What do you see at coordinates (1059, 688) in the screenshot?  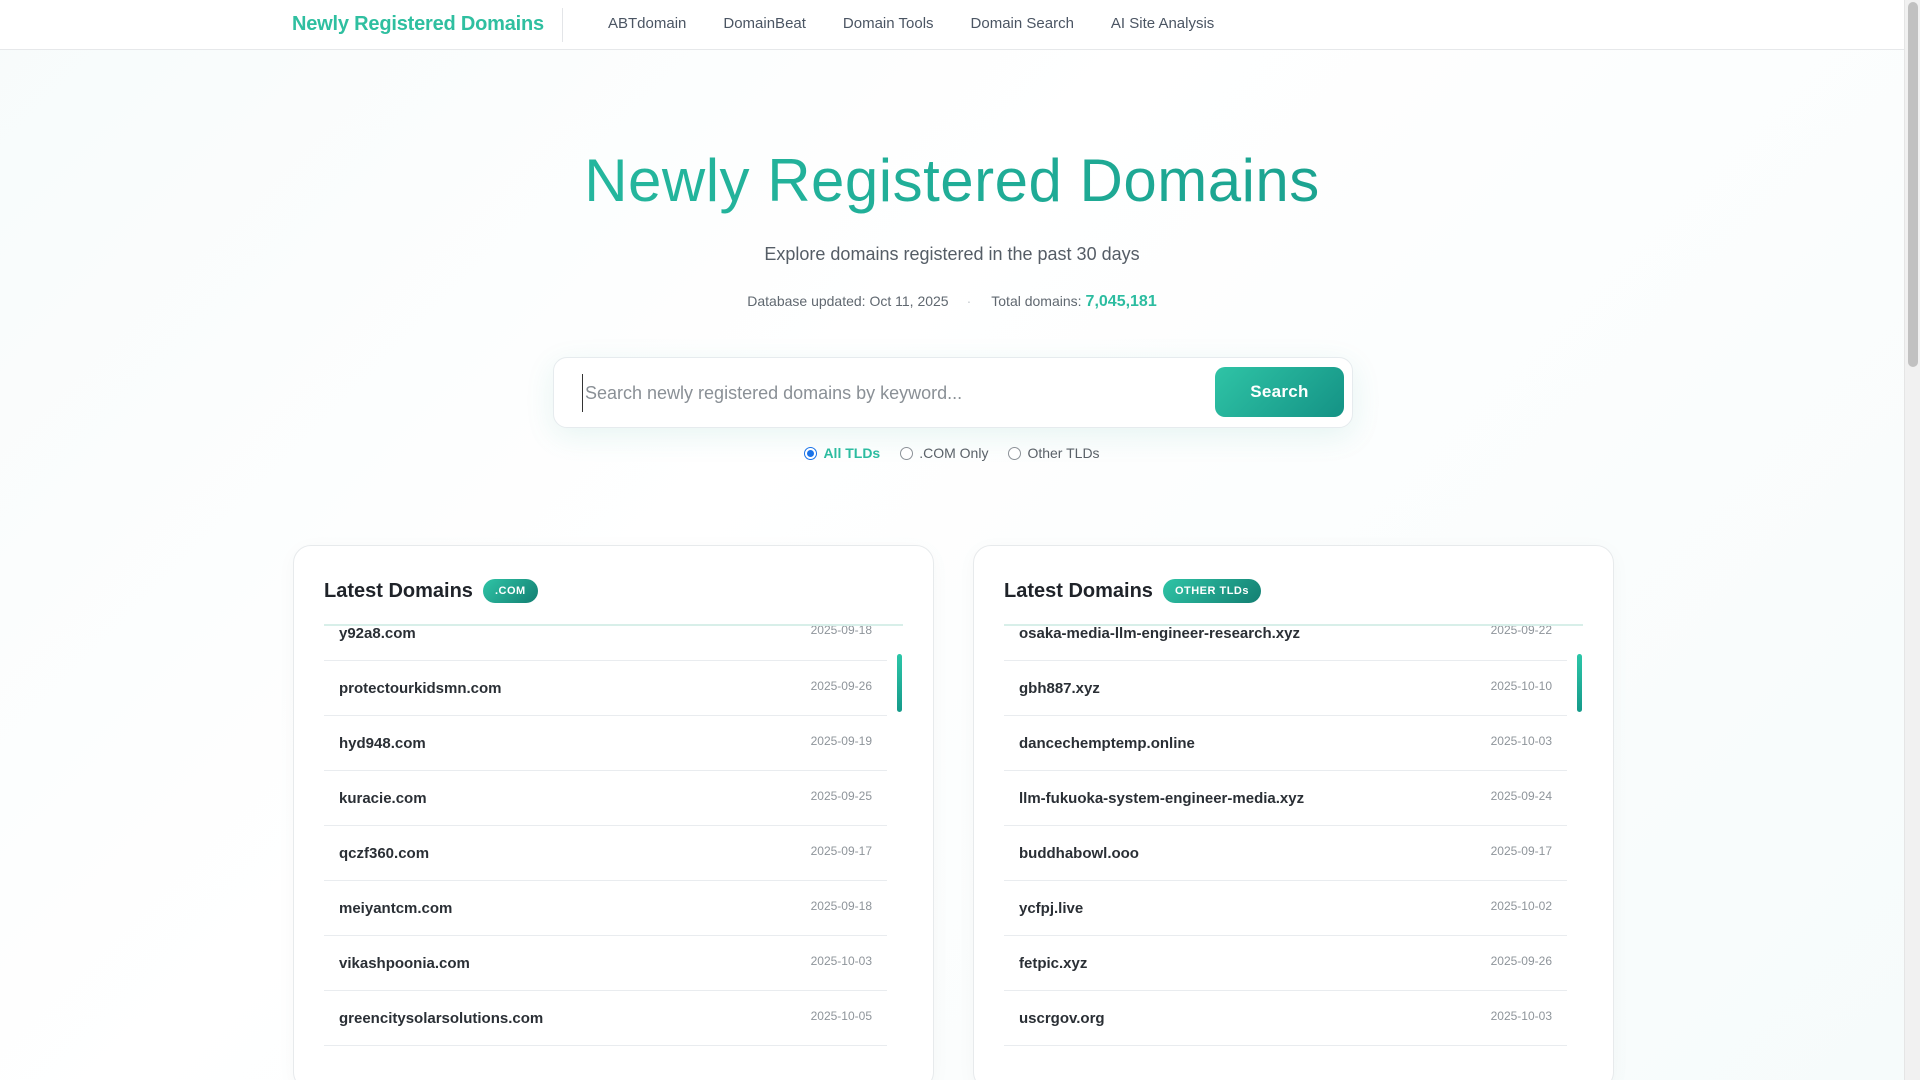 I see `domain-name: gbh887.xyz` at bounding box center [1059, 688].